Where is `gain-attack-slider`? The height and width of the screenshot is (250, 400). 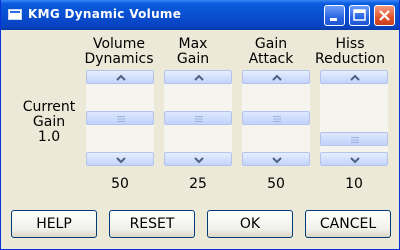
gain-attack-slider is located at coordinates (276, 118).